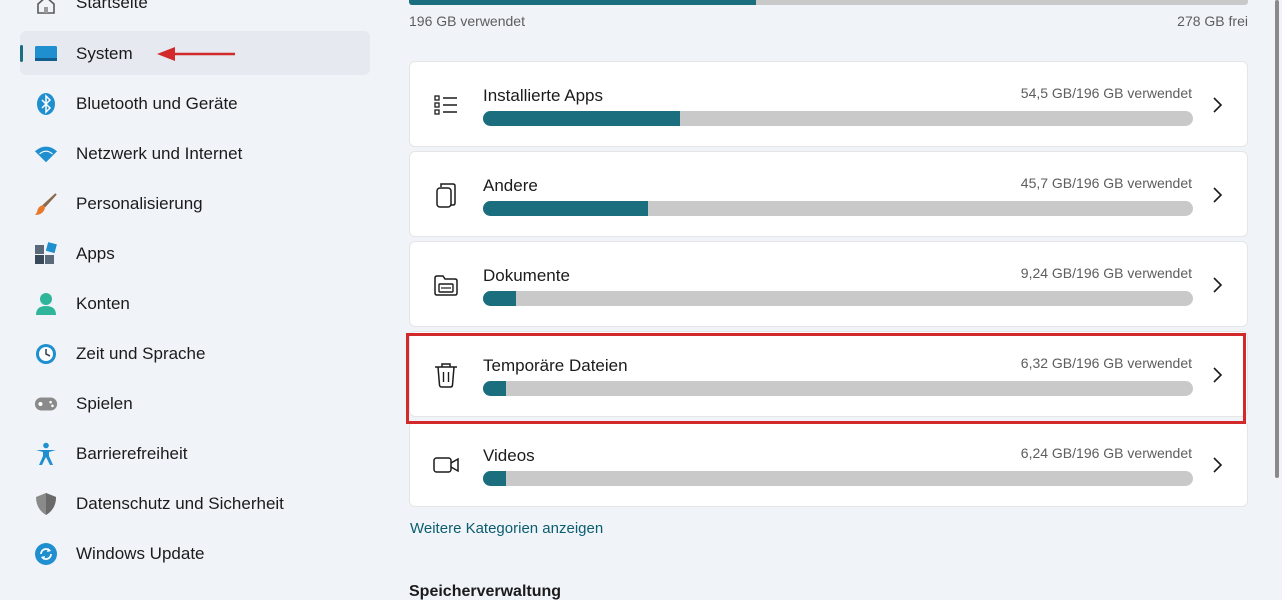  Describe the element at coordinates (46, 154) in the screenshot. I see `wifi-icon` at that location.